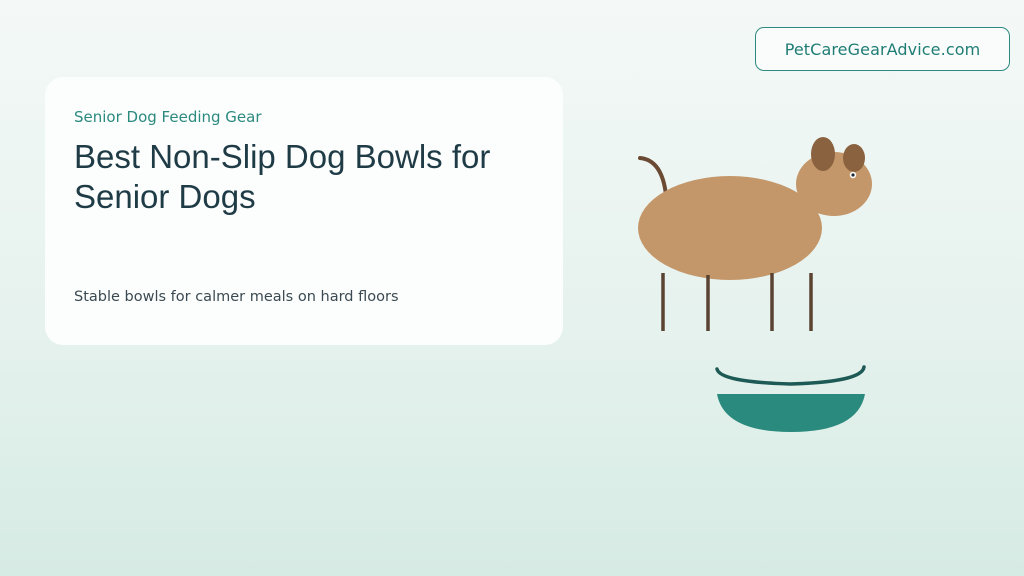 The image size is (1024, 576). I want to click on dog-body, so click(730, 228).